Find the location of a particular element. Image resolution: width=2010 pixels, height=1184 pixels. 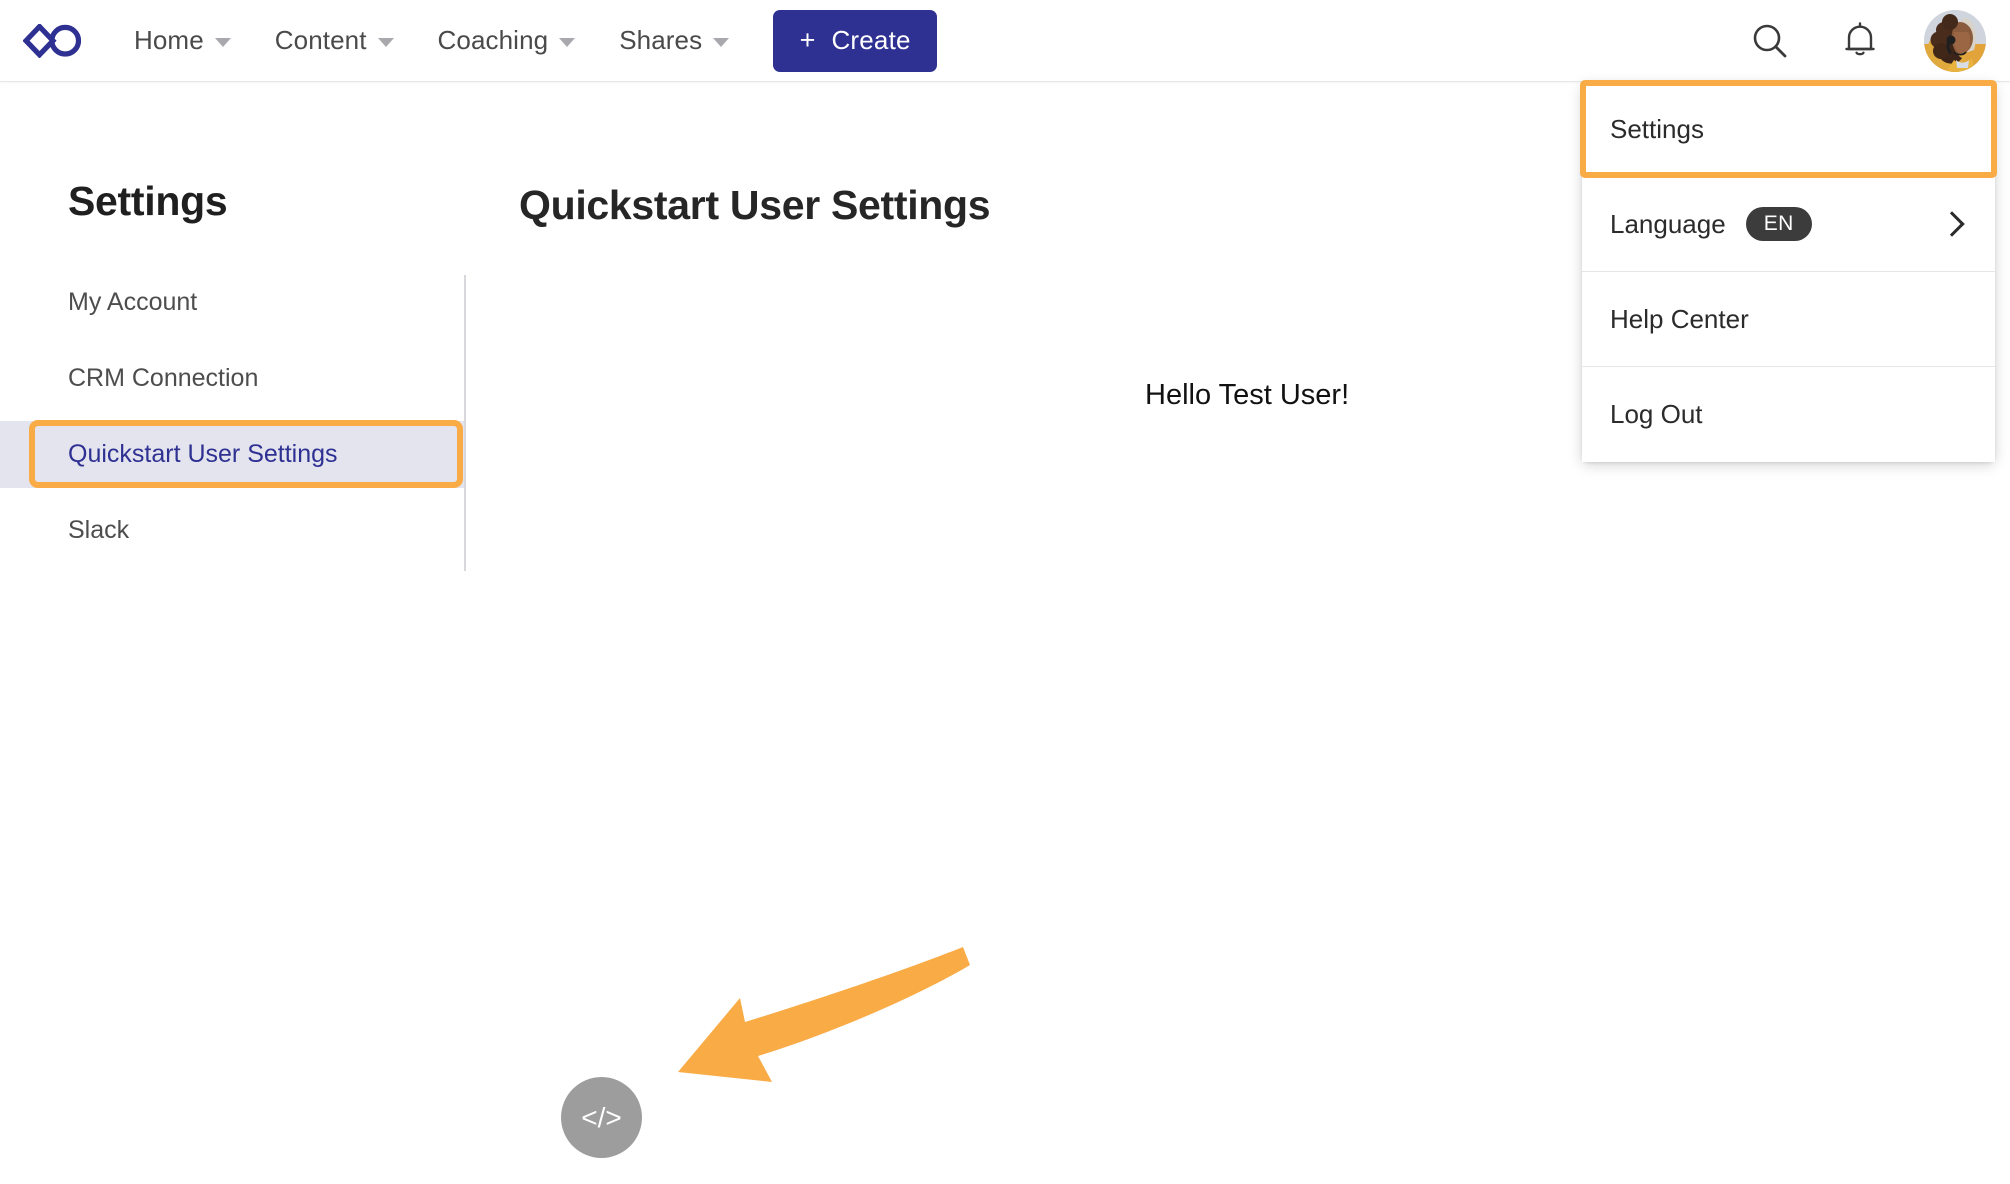

greeting-text: Hello Test User! is located at coordinates (1247, 395).